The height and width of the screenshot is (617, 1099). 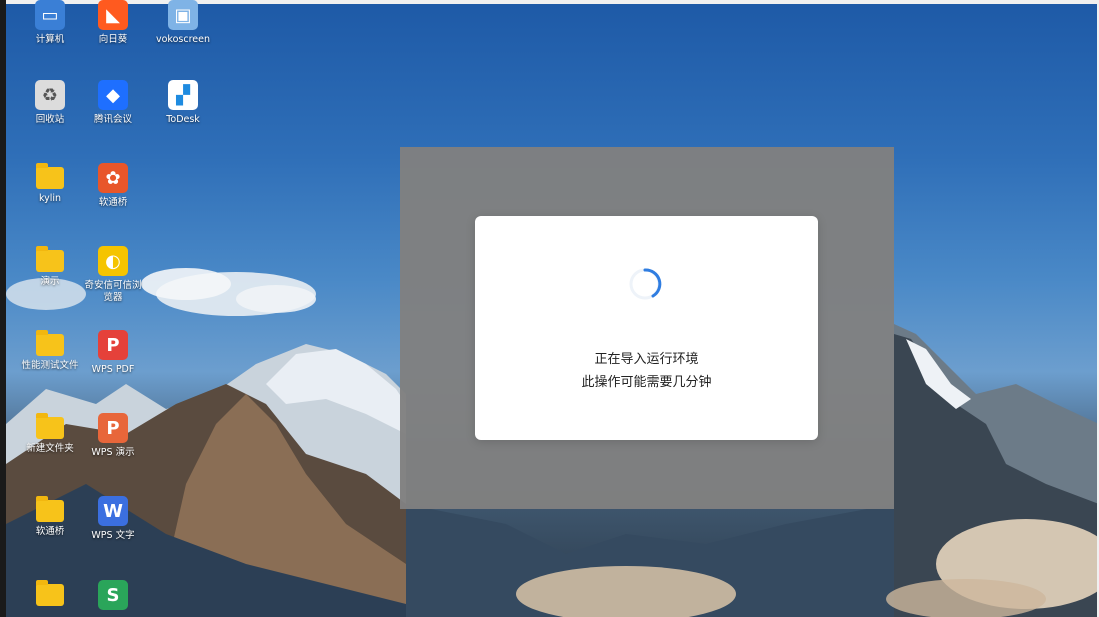 What do you see at coordinates (113, 261) in the screenshot?
I see `browser-icon: ◐` at bounding box center [113, 261].